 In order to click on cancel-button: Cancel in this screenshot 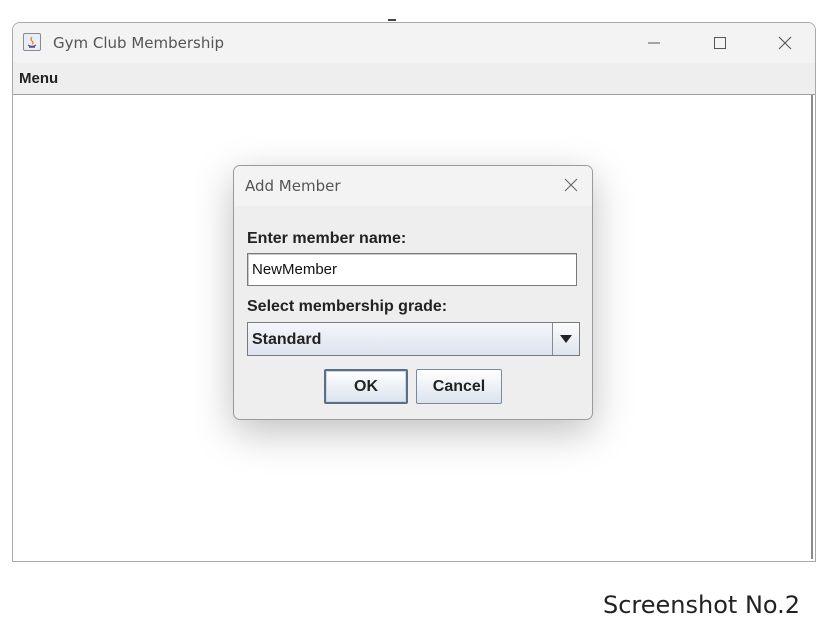, I will do `click(459, 386)`.